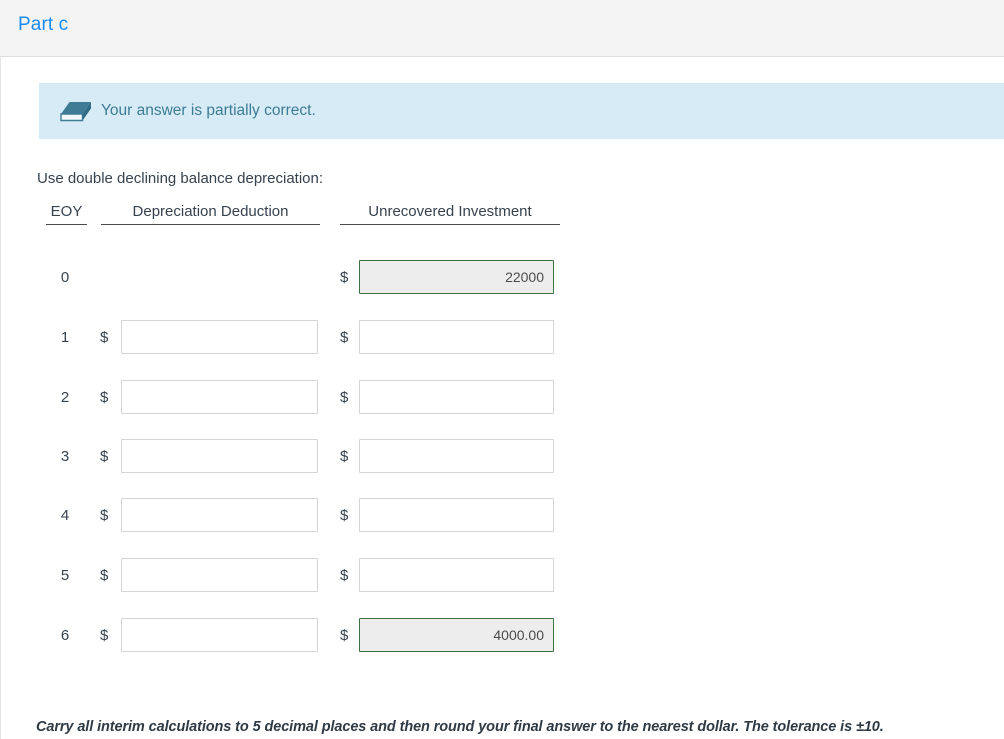 This screenshot has width=1004, height=739. I want to click on row-label-eoy-5: 5, so click(65, 575).